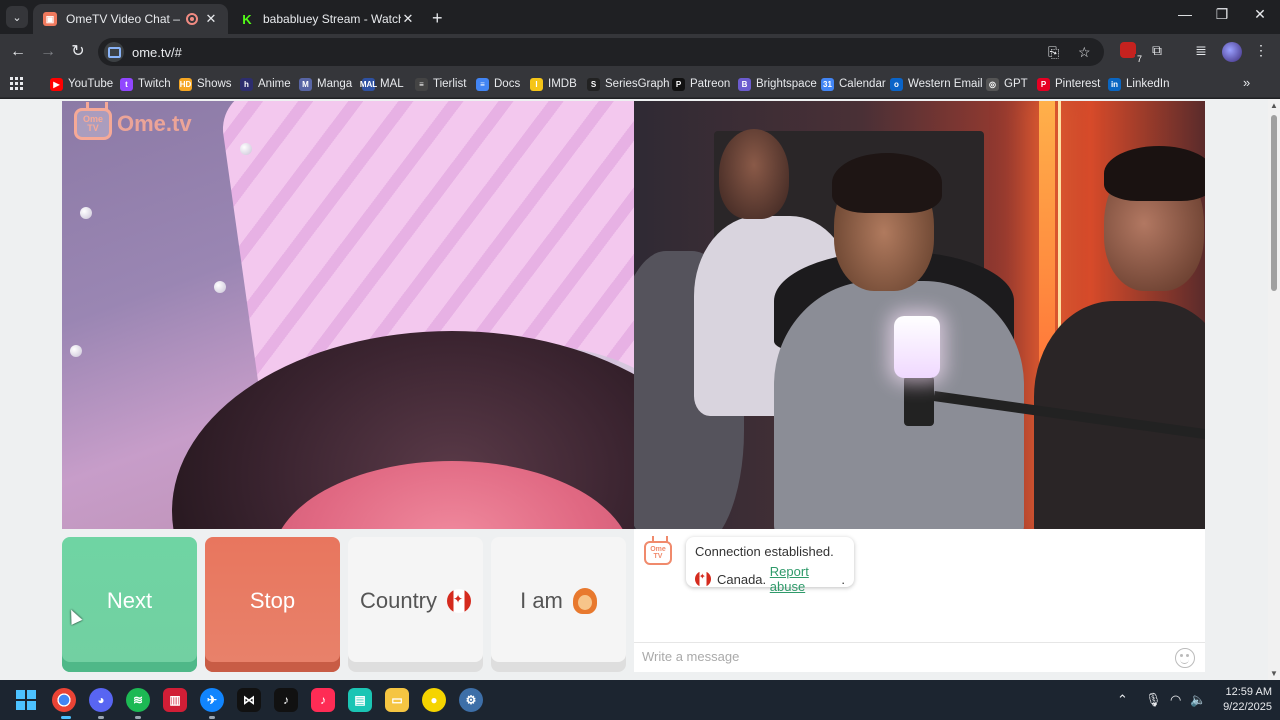 This screenshot has height=720, width=1280. Describe the element at coordinates (368, 84) in the screenshot. I see `mal-icon: MAL` at that location.